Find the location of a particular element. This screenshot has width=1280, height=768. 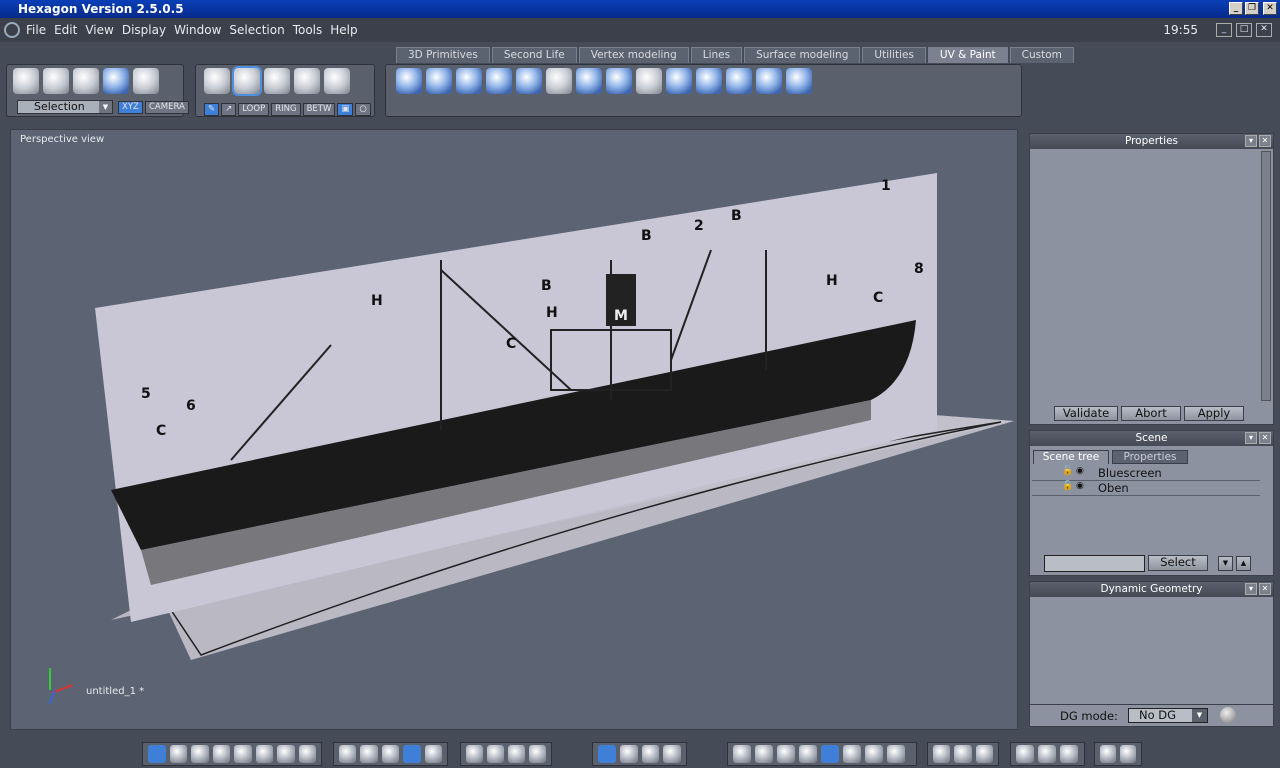

pin-icon is located at coordinates (649, 81).